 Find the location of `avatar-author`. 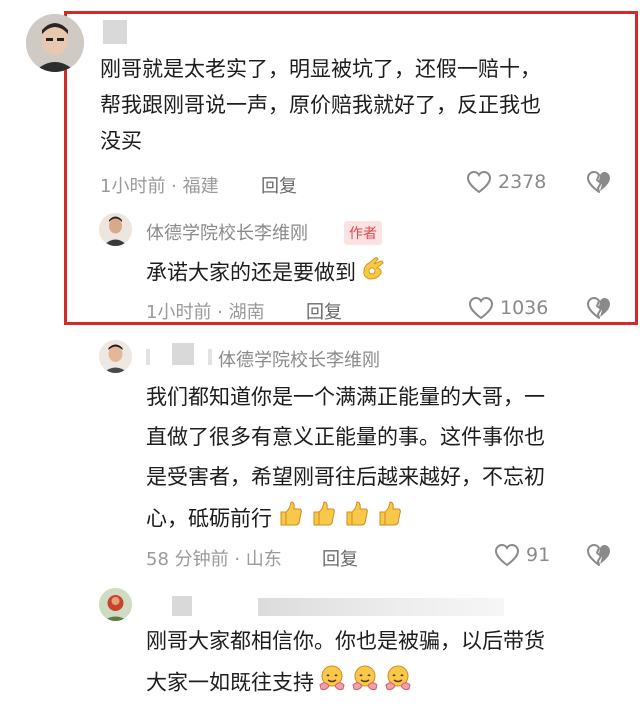

avatar-author is located at coordinates (115, 229).